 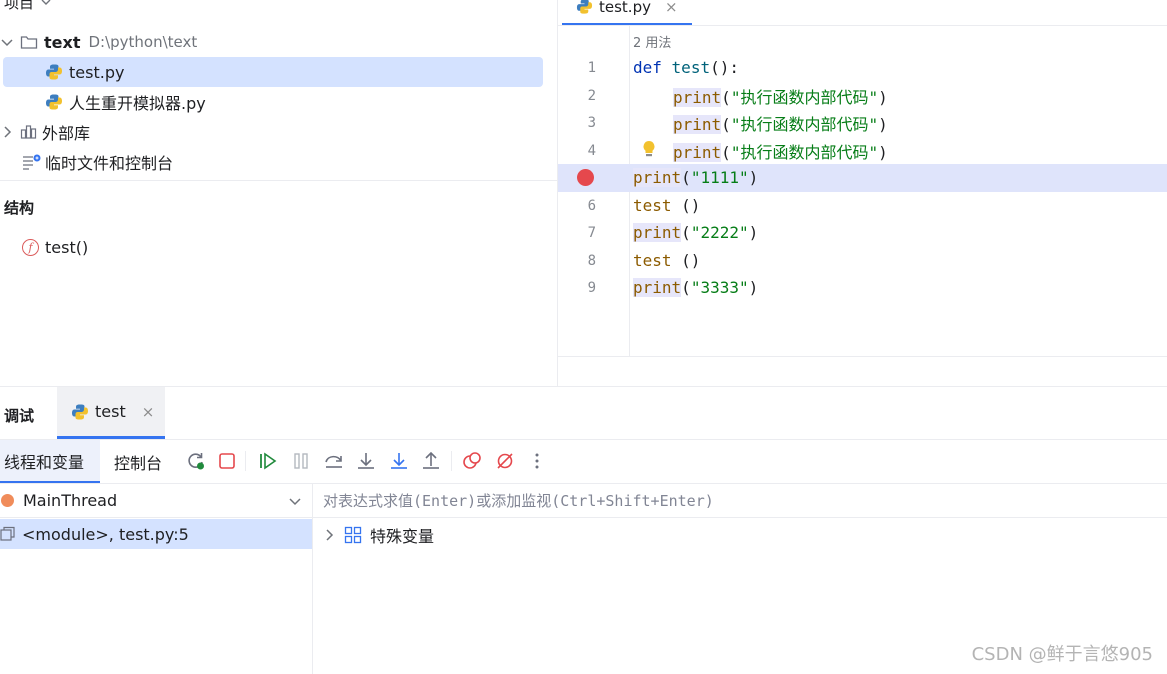 I want to click on view-breakpoints-icon, so click(x=472, y=461).